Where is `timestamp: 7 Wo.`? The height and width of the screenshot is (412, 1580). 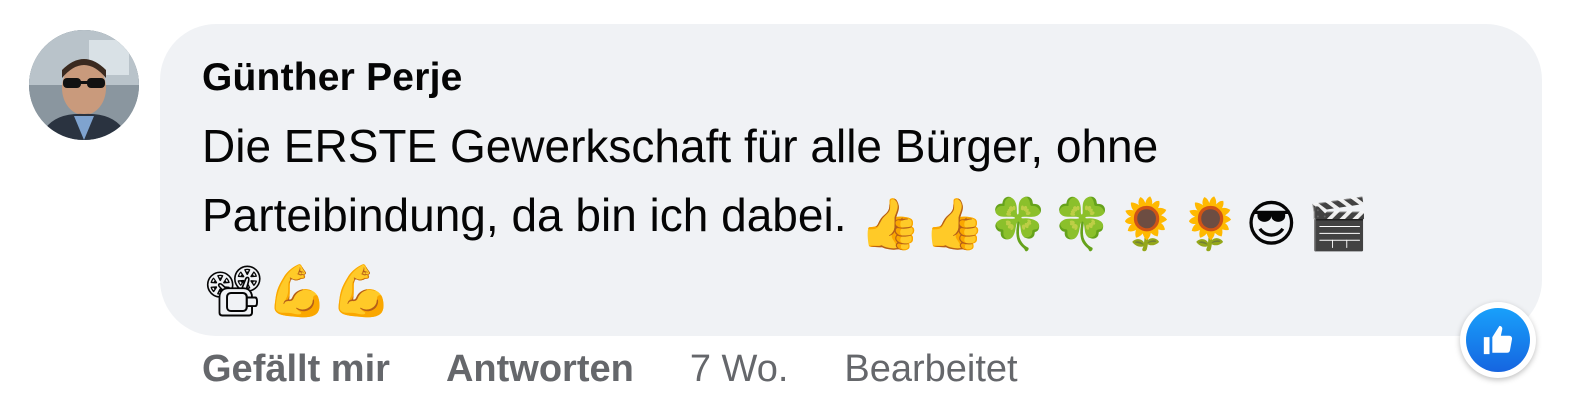
timestamp: 7 Wo. is located at coordinates (739, 369).